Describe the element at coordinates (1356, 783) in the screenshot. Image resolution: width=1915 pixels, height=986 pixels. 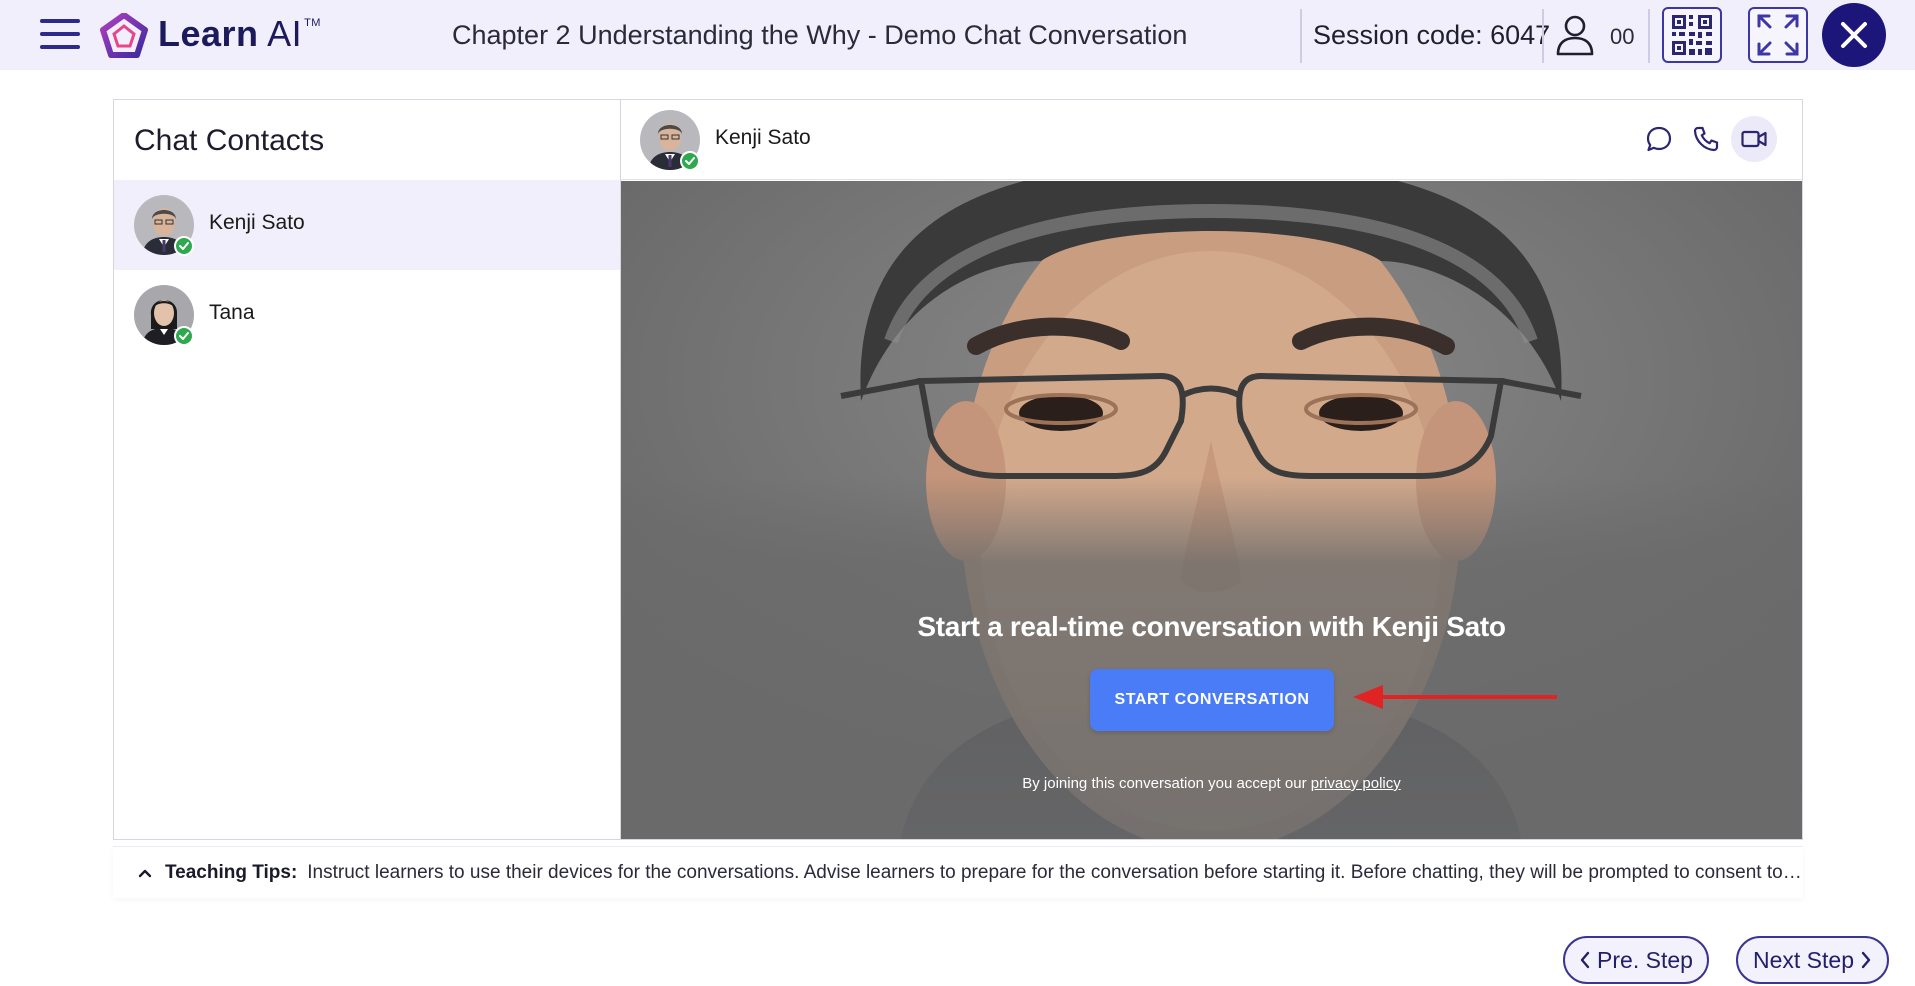
I see `privacy-policy-link: privacy policy` at that location.